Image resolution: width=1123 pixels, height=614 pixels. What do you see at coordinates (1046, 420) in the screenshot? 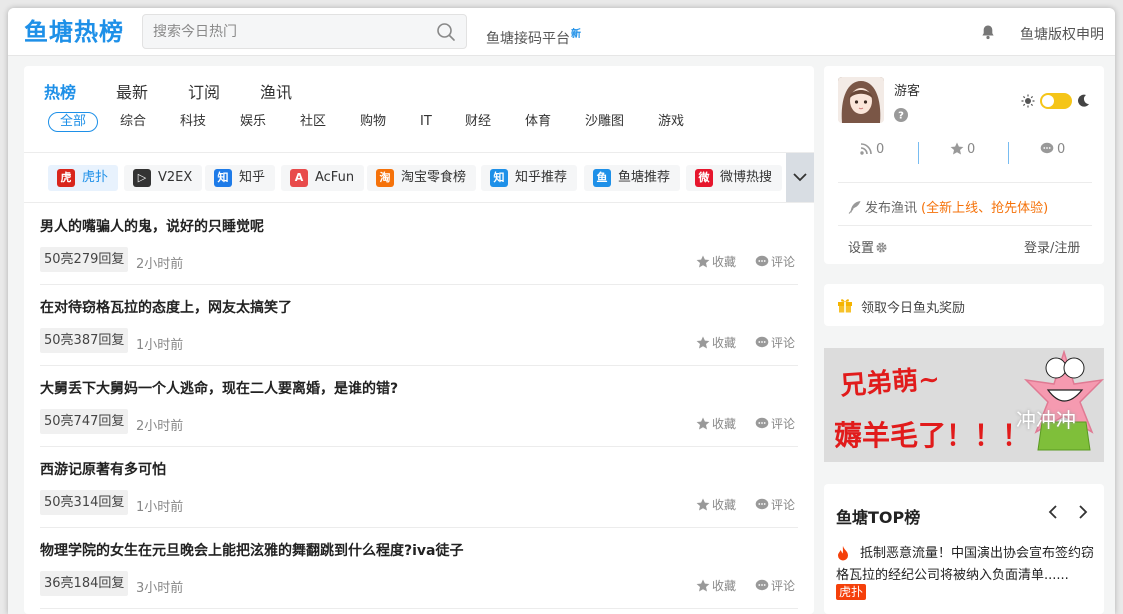
I see `banner-line-3: 冲冲冲` at bounding box center [1046, 420].